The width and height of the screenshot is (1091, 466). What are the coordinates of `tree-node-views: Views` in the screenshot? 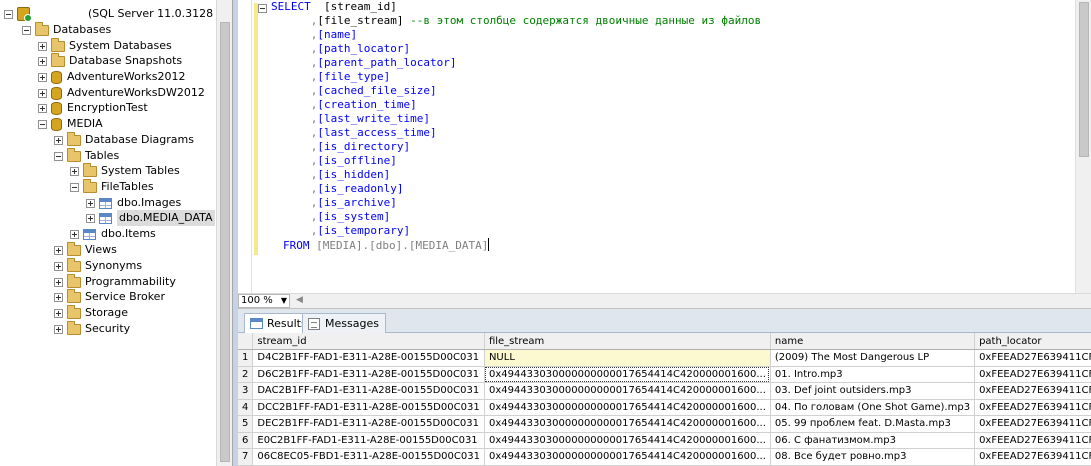 It's located at (85, 249).